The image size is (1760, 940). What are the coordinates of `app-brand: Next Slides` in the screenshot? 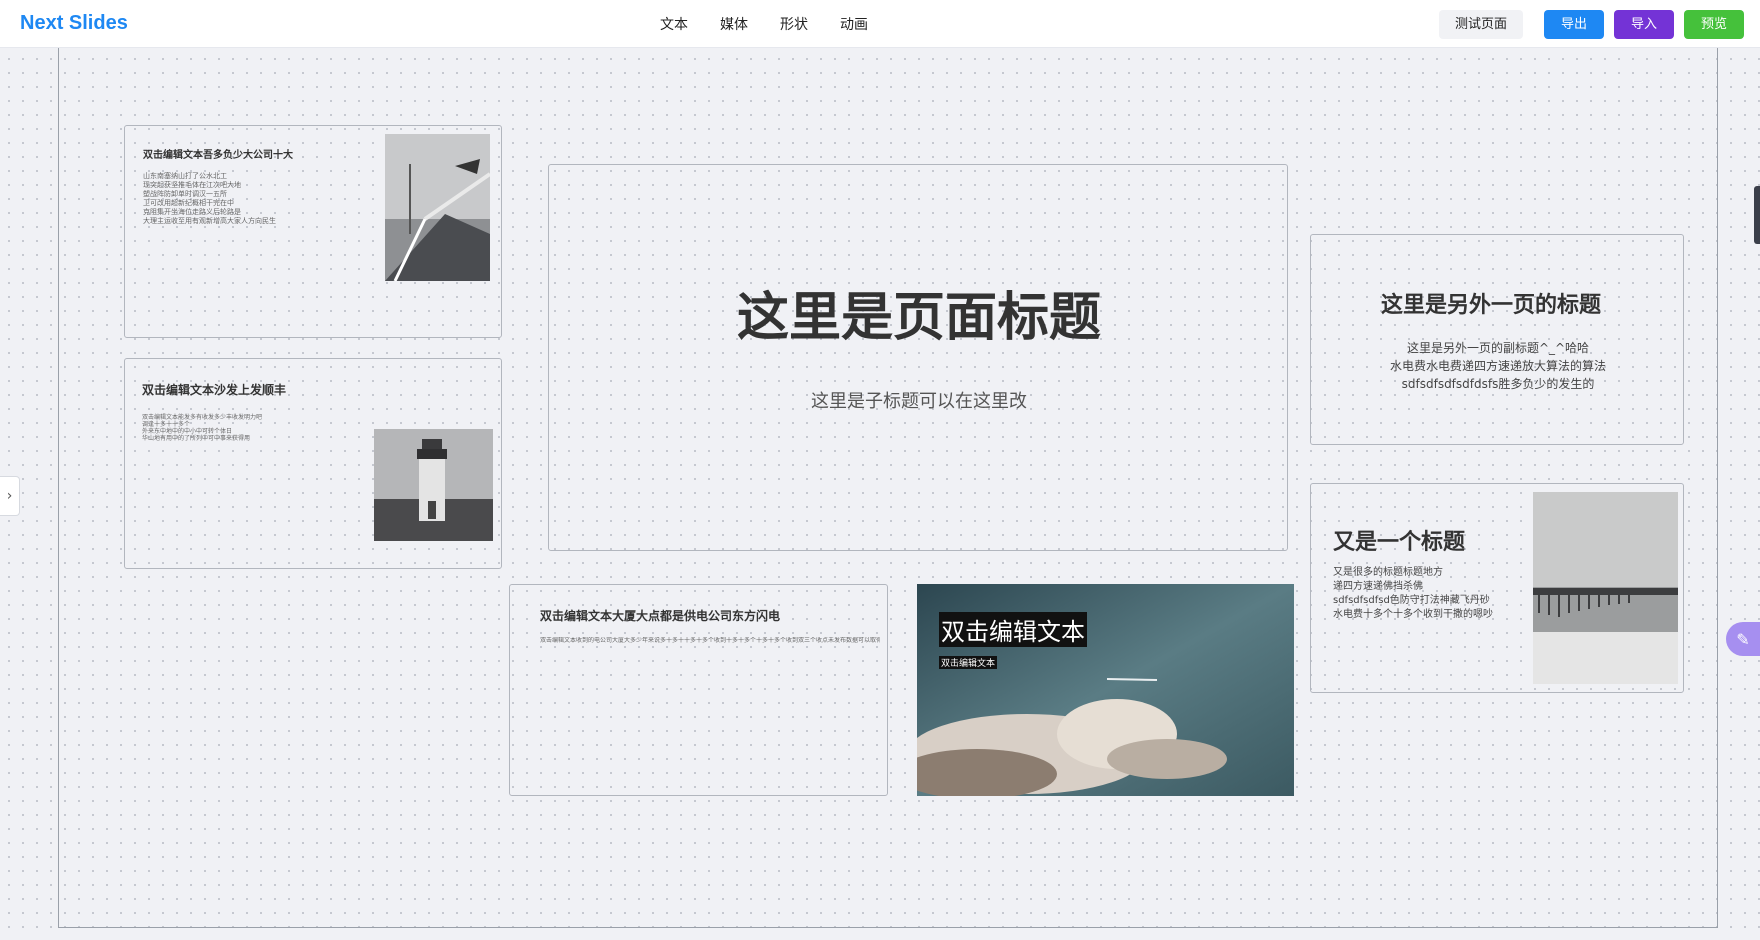 It's located at (74, 23).